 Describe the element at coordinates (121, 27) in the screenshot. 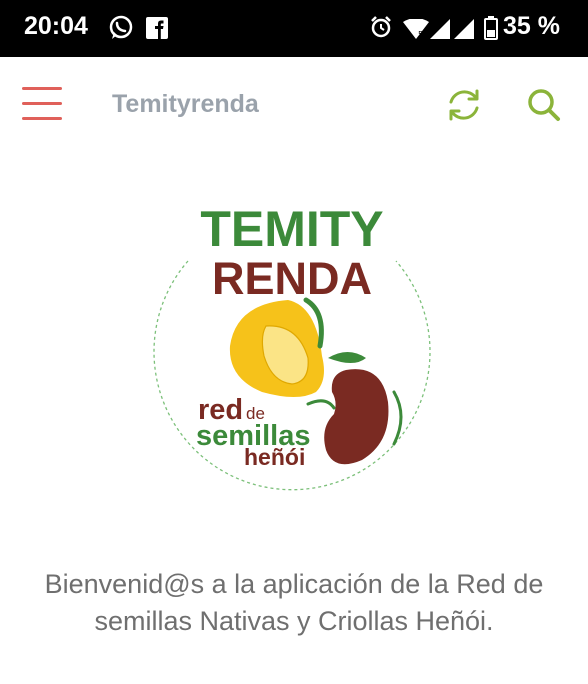

I see `whatsapp-icon` at that location.